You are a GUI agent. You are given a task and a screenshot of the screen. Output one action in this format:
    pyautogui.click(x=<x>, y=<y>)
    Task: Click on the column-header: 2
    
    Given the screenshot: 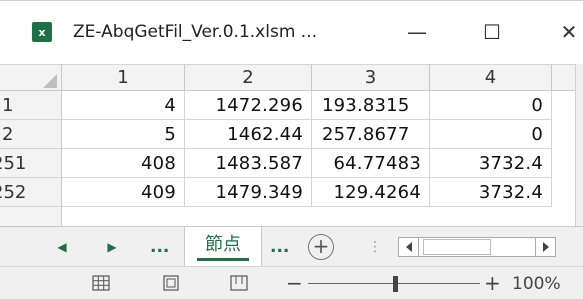 What is the action you would take?
    pyautogui.click(x=248, y=78)
    